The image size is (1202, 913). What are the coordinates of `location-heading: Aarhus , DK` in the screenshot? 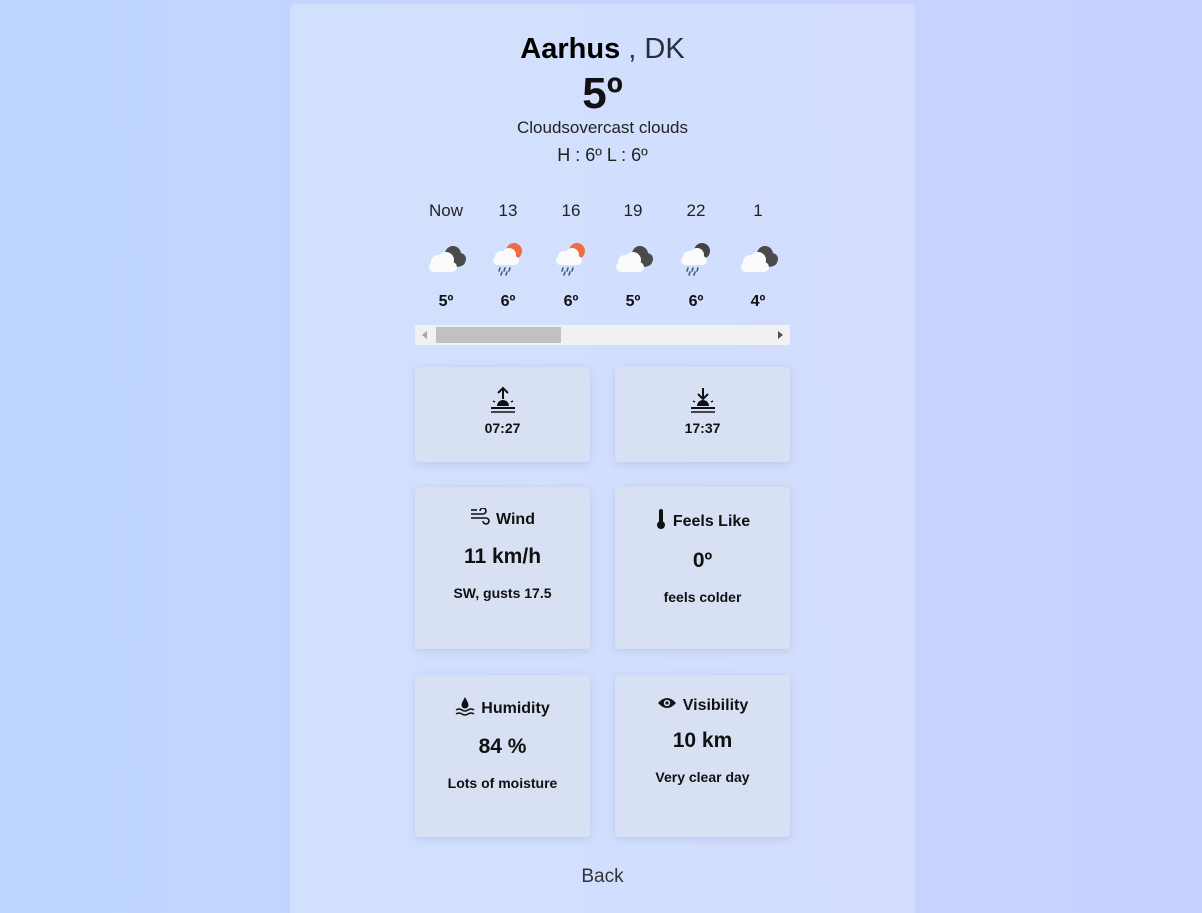 It's located at (602, 49).